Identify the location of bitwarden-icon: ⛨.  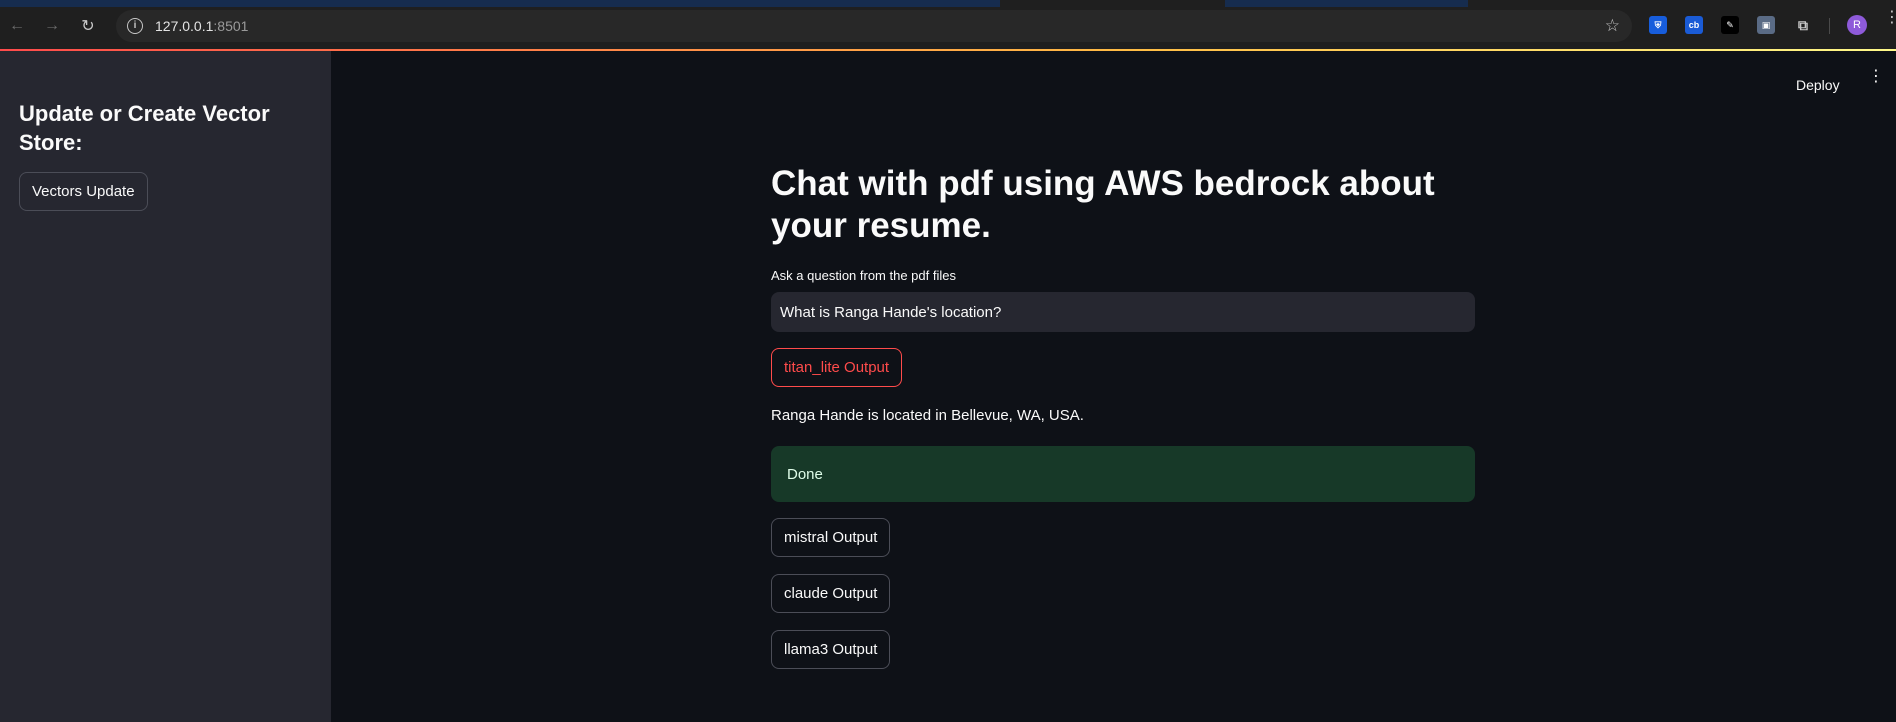
(1658, 25).